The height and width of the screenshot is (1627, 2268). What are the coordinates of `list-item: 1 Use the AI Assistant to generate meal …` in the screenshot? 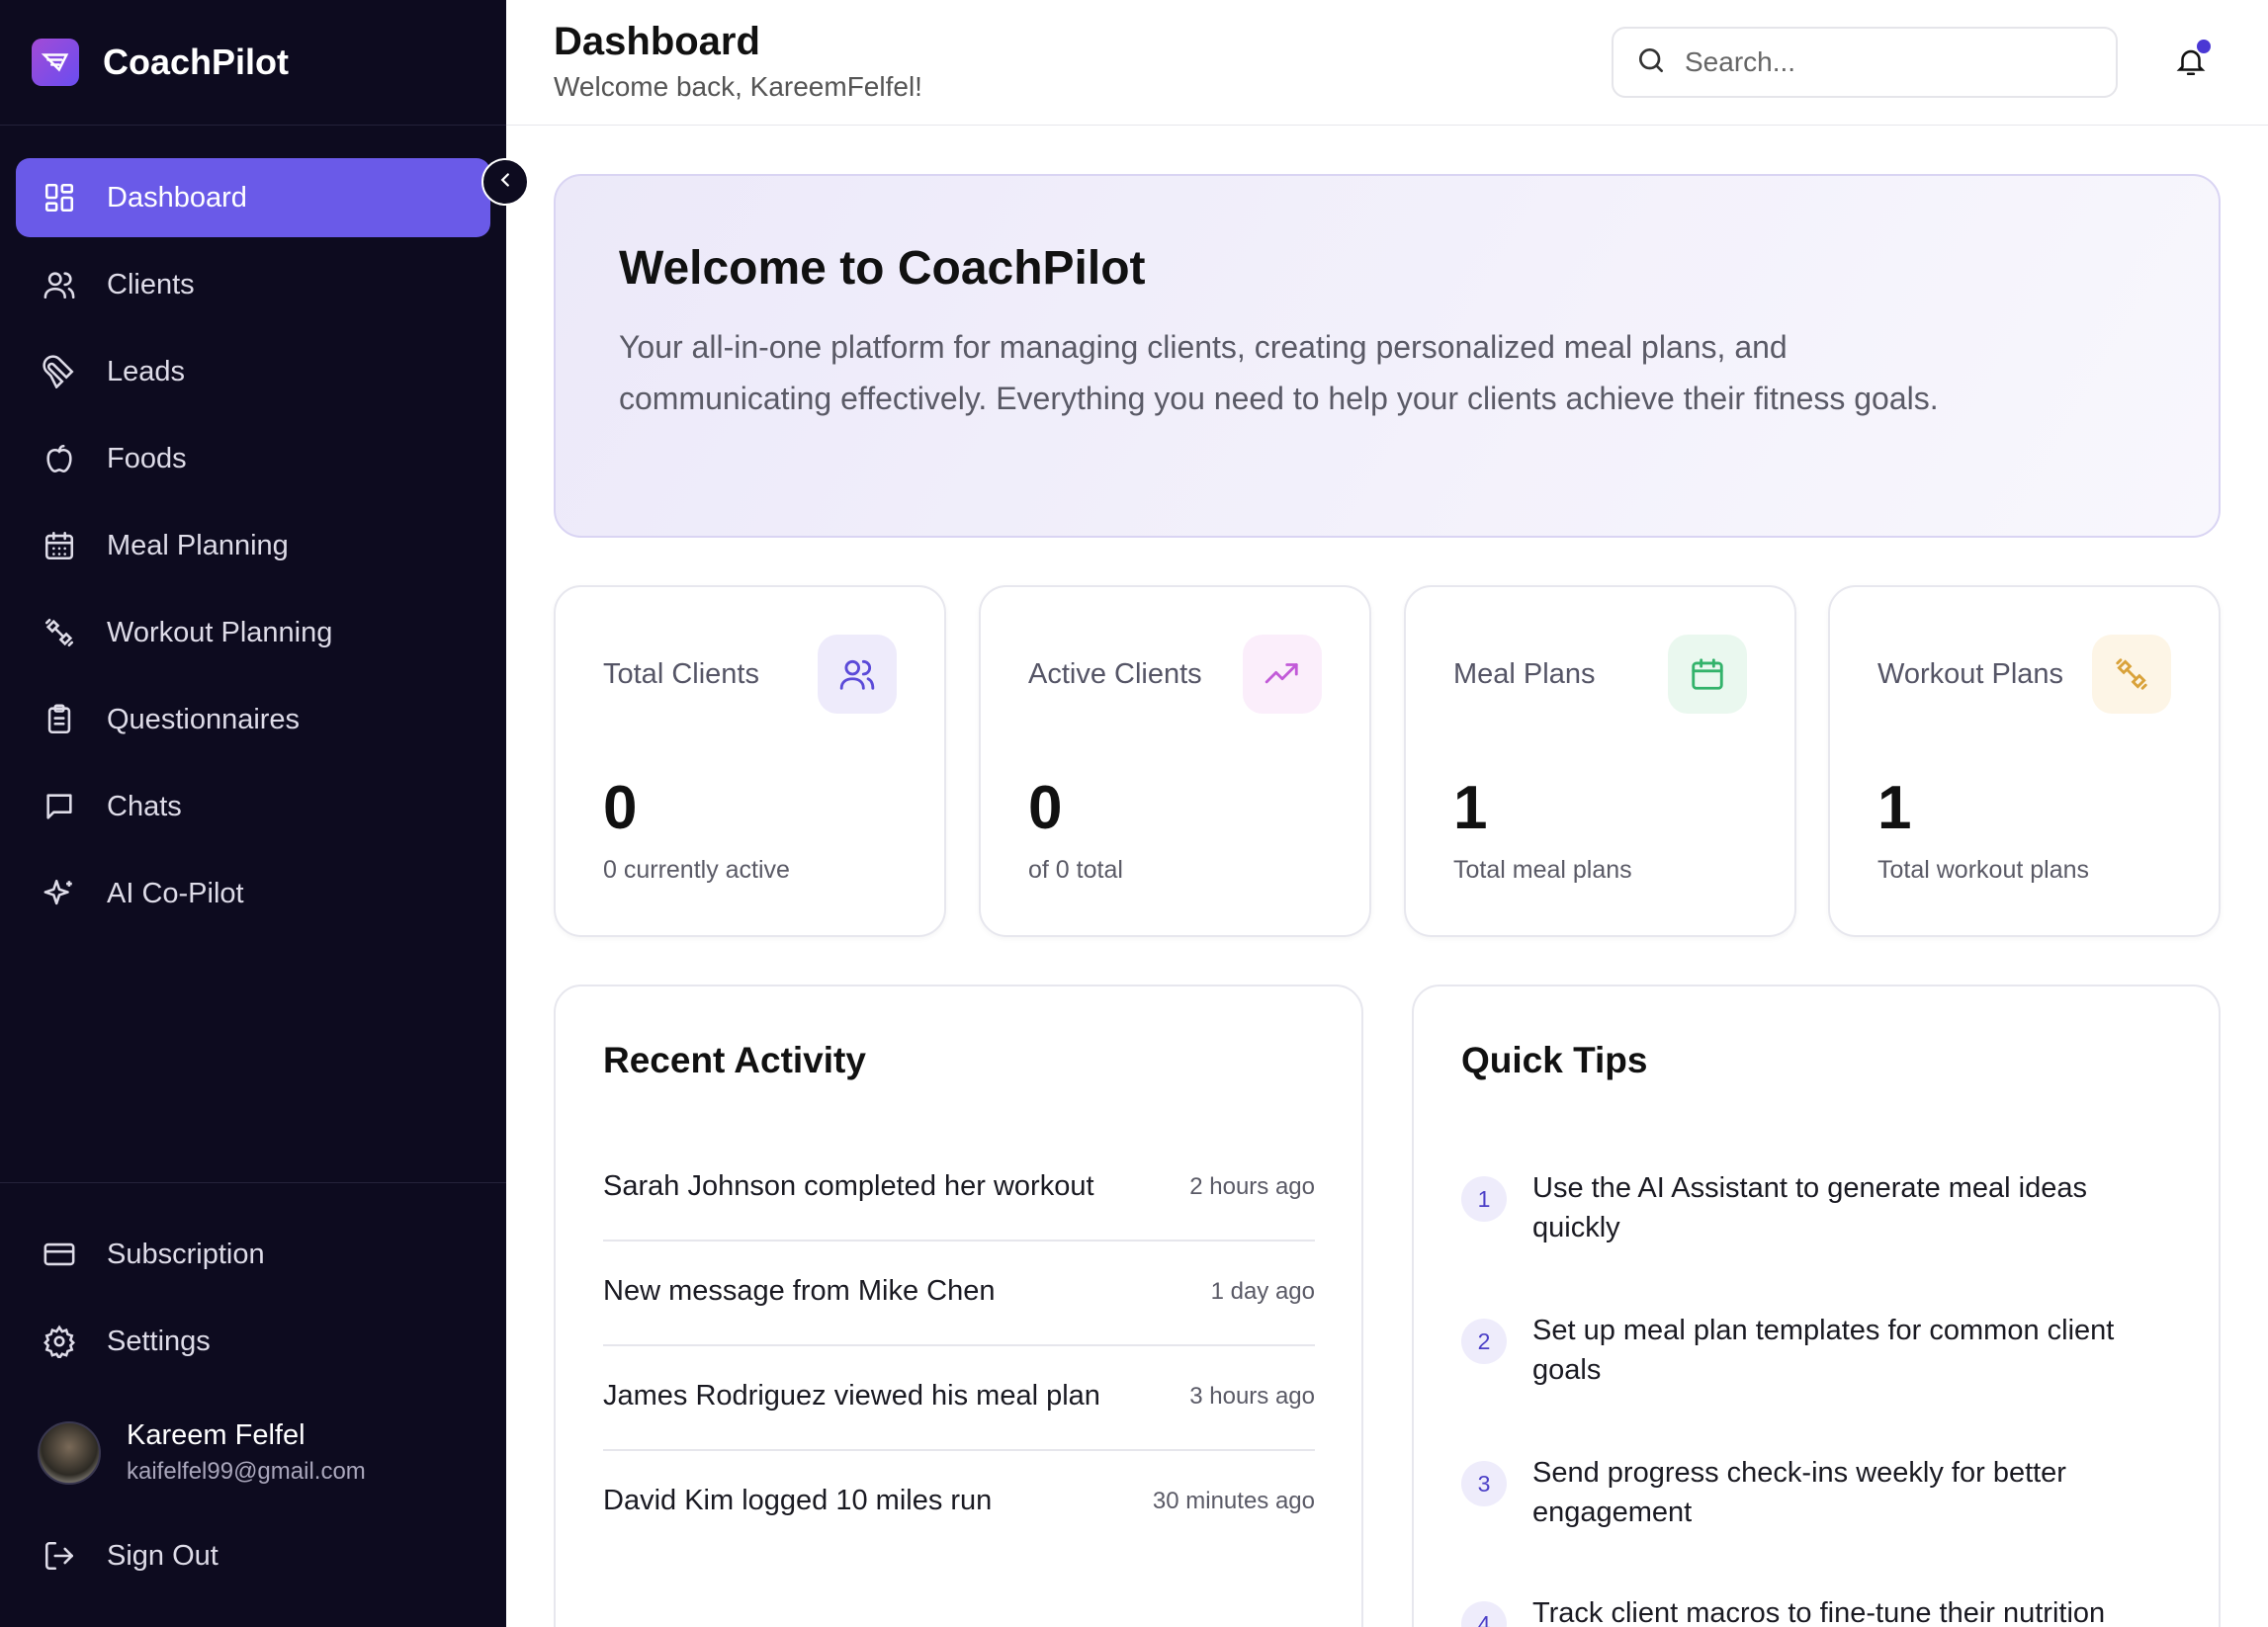 It's located at (1817, 1207).